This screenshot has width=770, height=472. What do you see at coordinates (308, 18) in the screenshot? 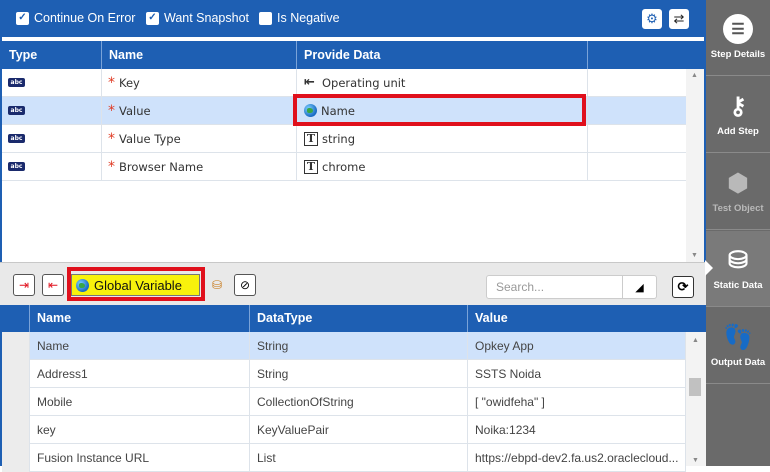
I see `is-negative-label: Is Negative` at bounding box center [308, 18].